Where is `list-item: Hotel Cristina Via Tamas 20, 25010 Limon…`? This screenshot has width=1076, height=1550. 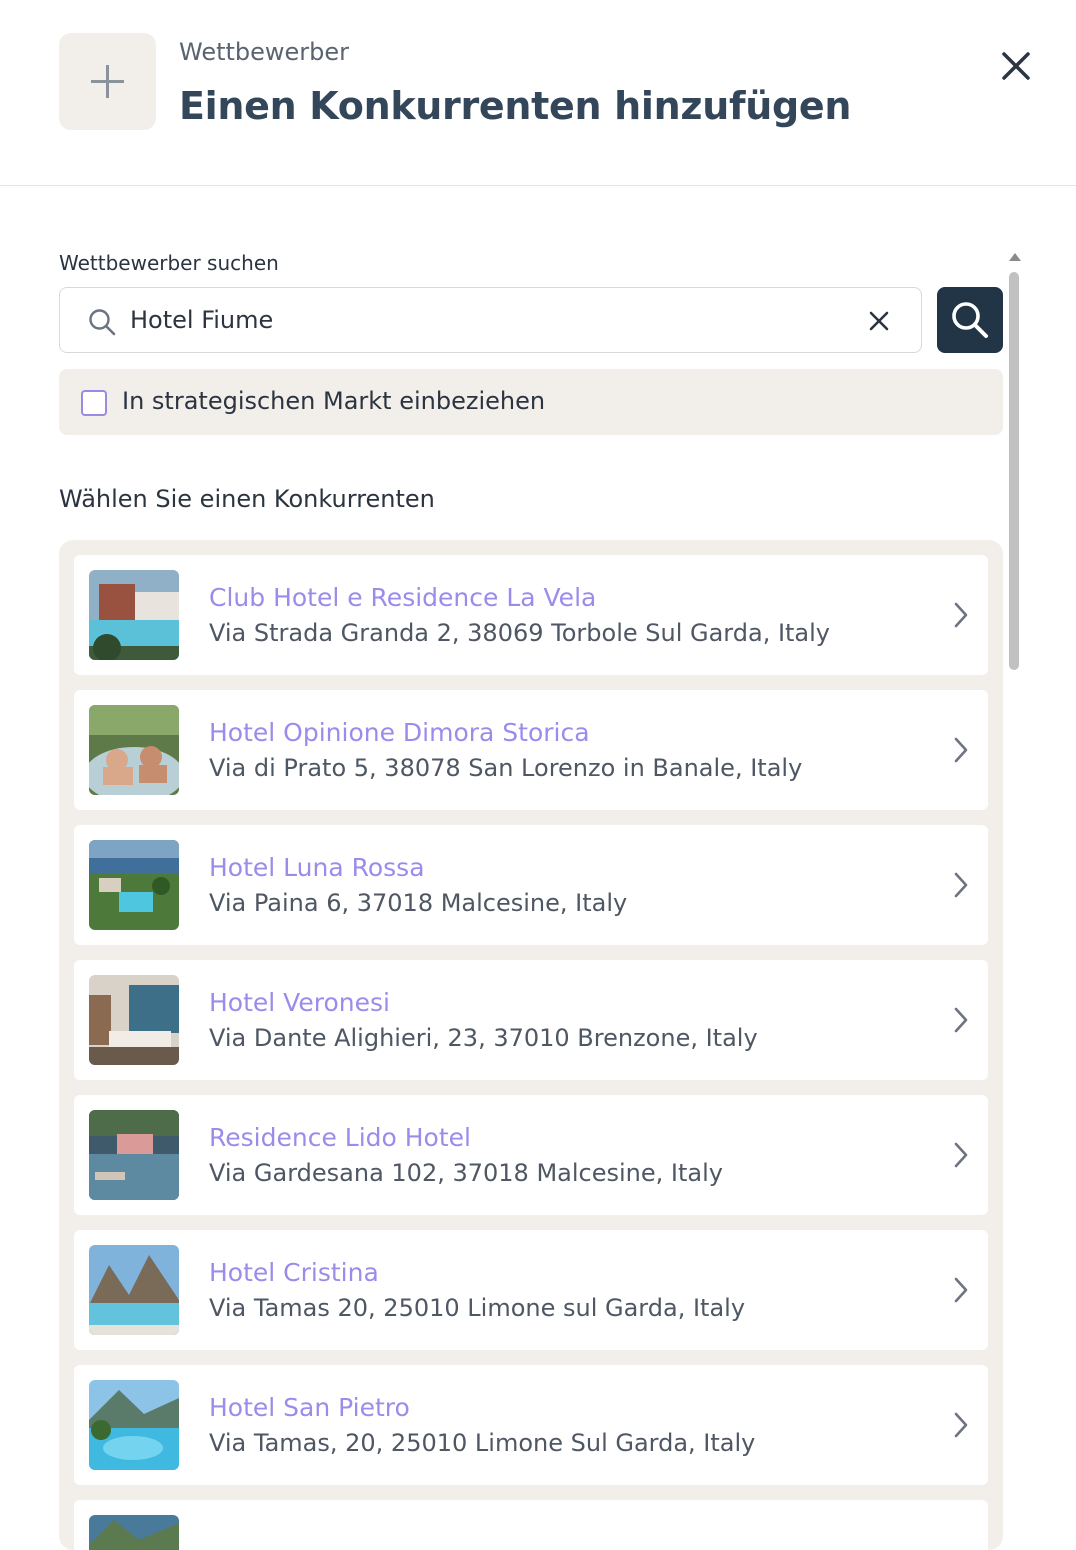
list-item: Hotel Cristina Via Tamas 20, 25010 Limon… is located at coordinates (531, 1290).